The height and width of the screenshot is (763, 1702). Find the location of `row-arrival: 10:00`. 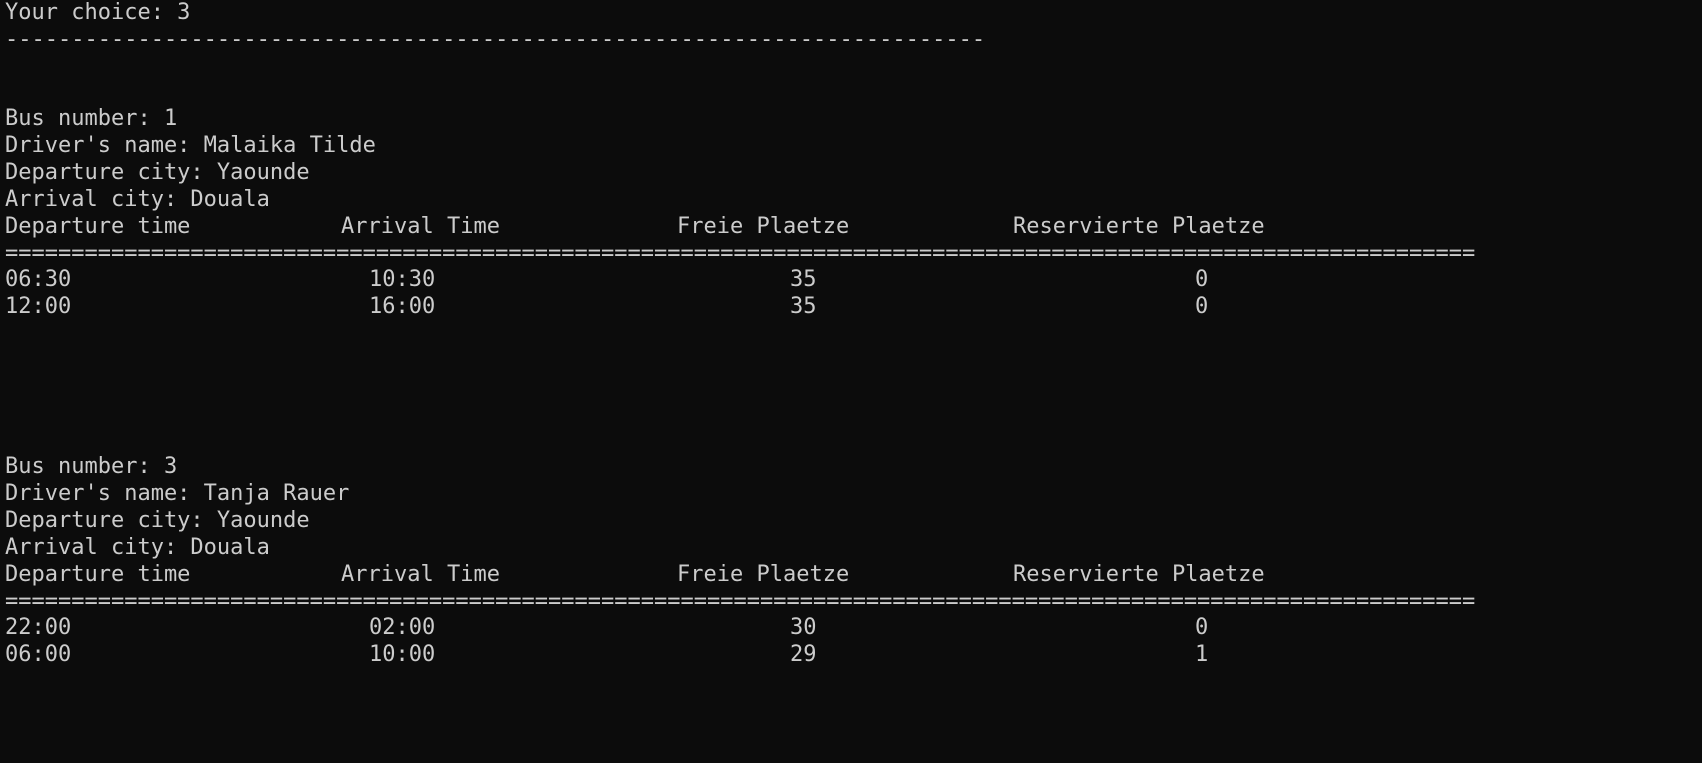

row-arrival: 10:00 is located at coordinates (402, 654).